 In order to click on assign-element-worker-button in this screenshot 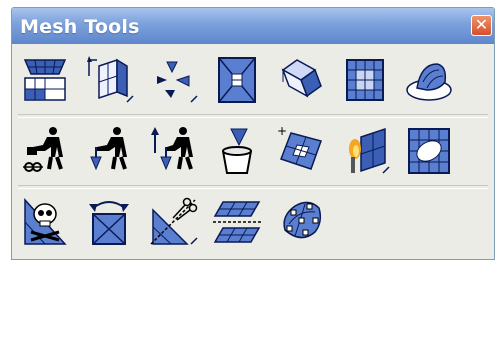, I will do `click(45, 151)`.